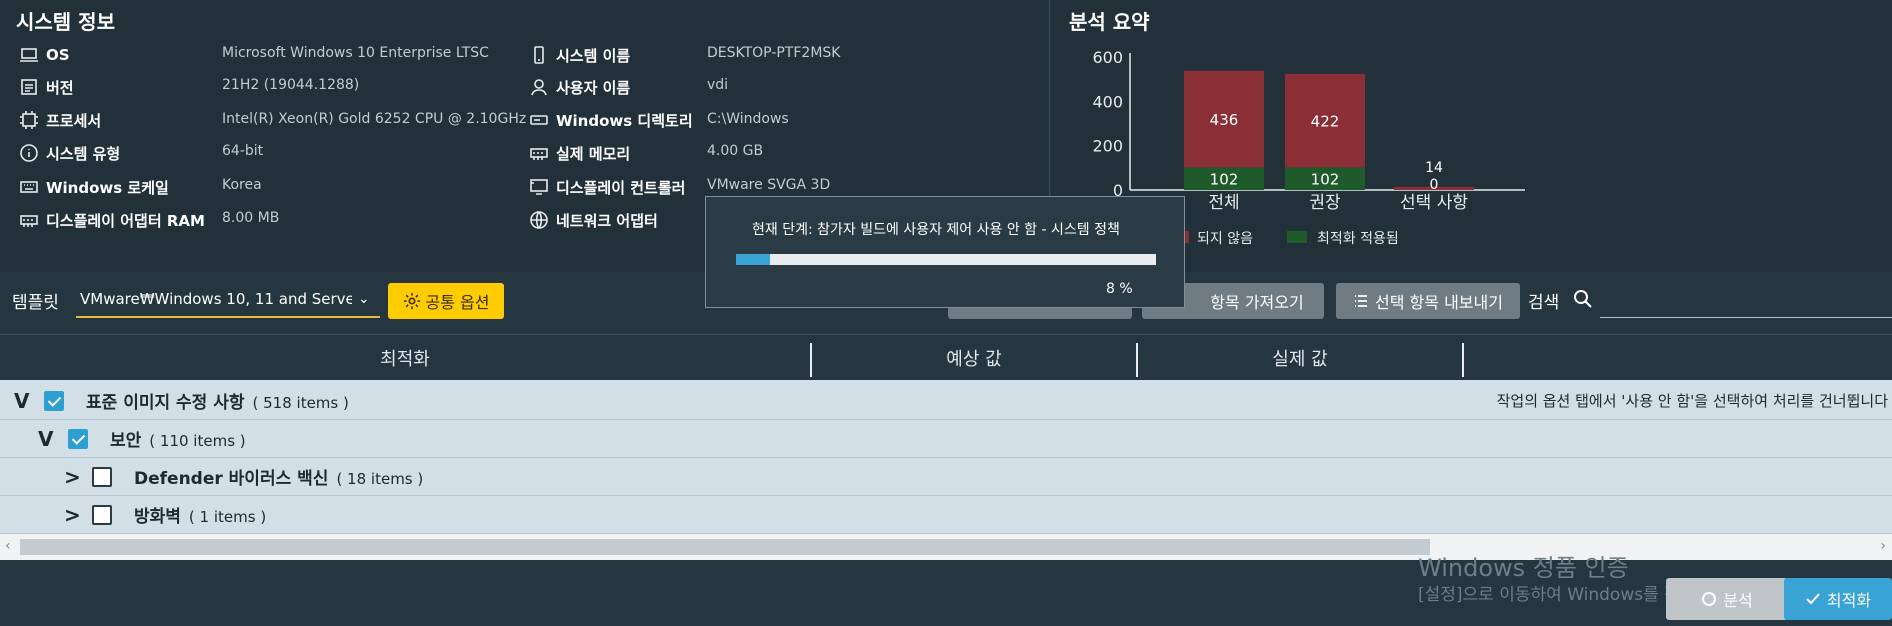 Image resolution: width=1892 pixels, height=626 pixels. I want to click on column-header-optimization: 최적화, so click(405, 358).